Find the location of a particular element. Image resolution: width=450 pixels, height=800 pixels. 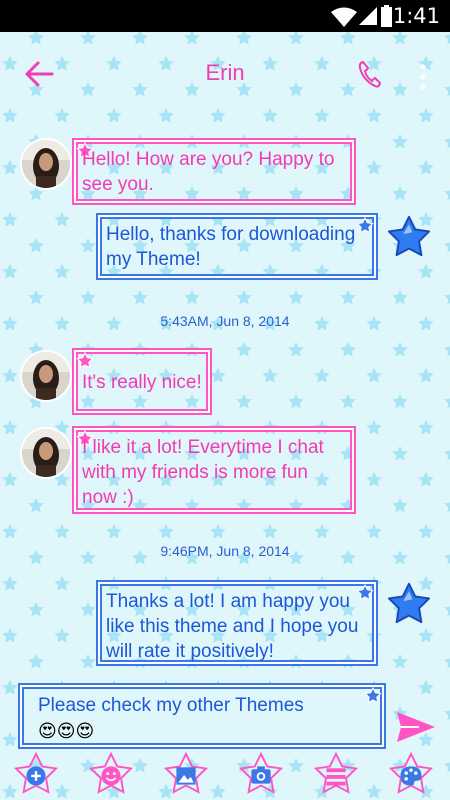

add-icon is located at coordinates (36, 775).